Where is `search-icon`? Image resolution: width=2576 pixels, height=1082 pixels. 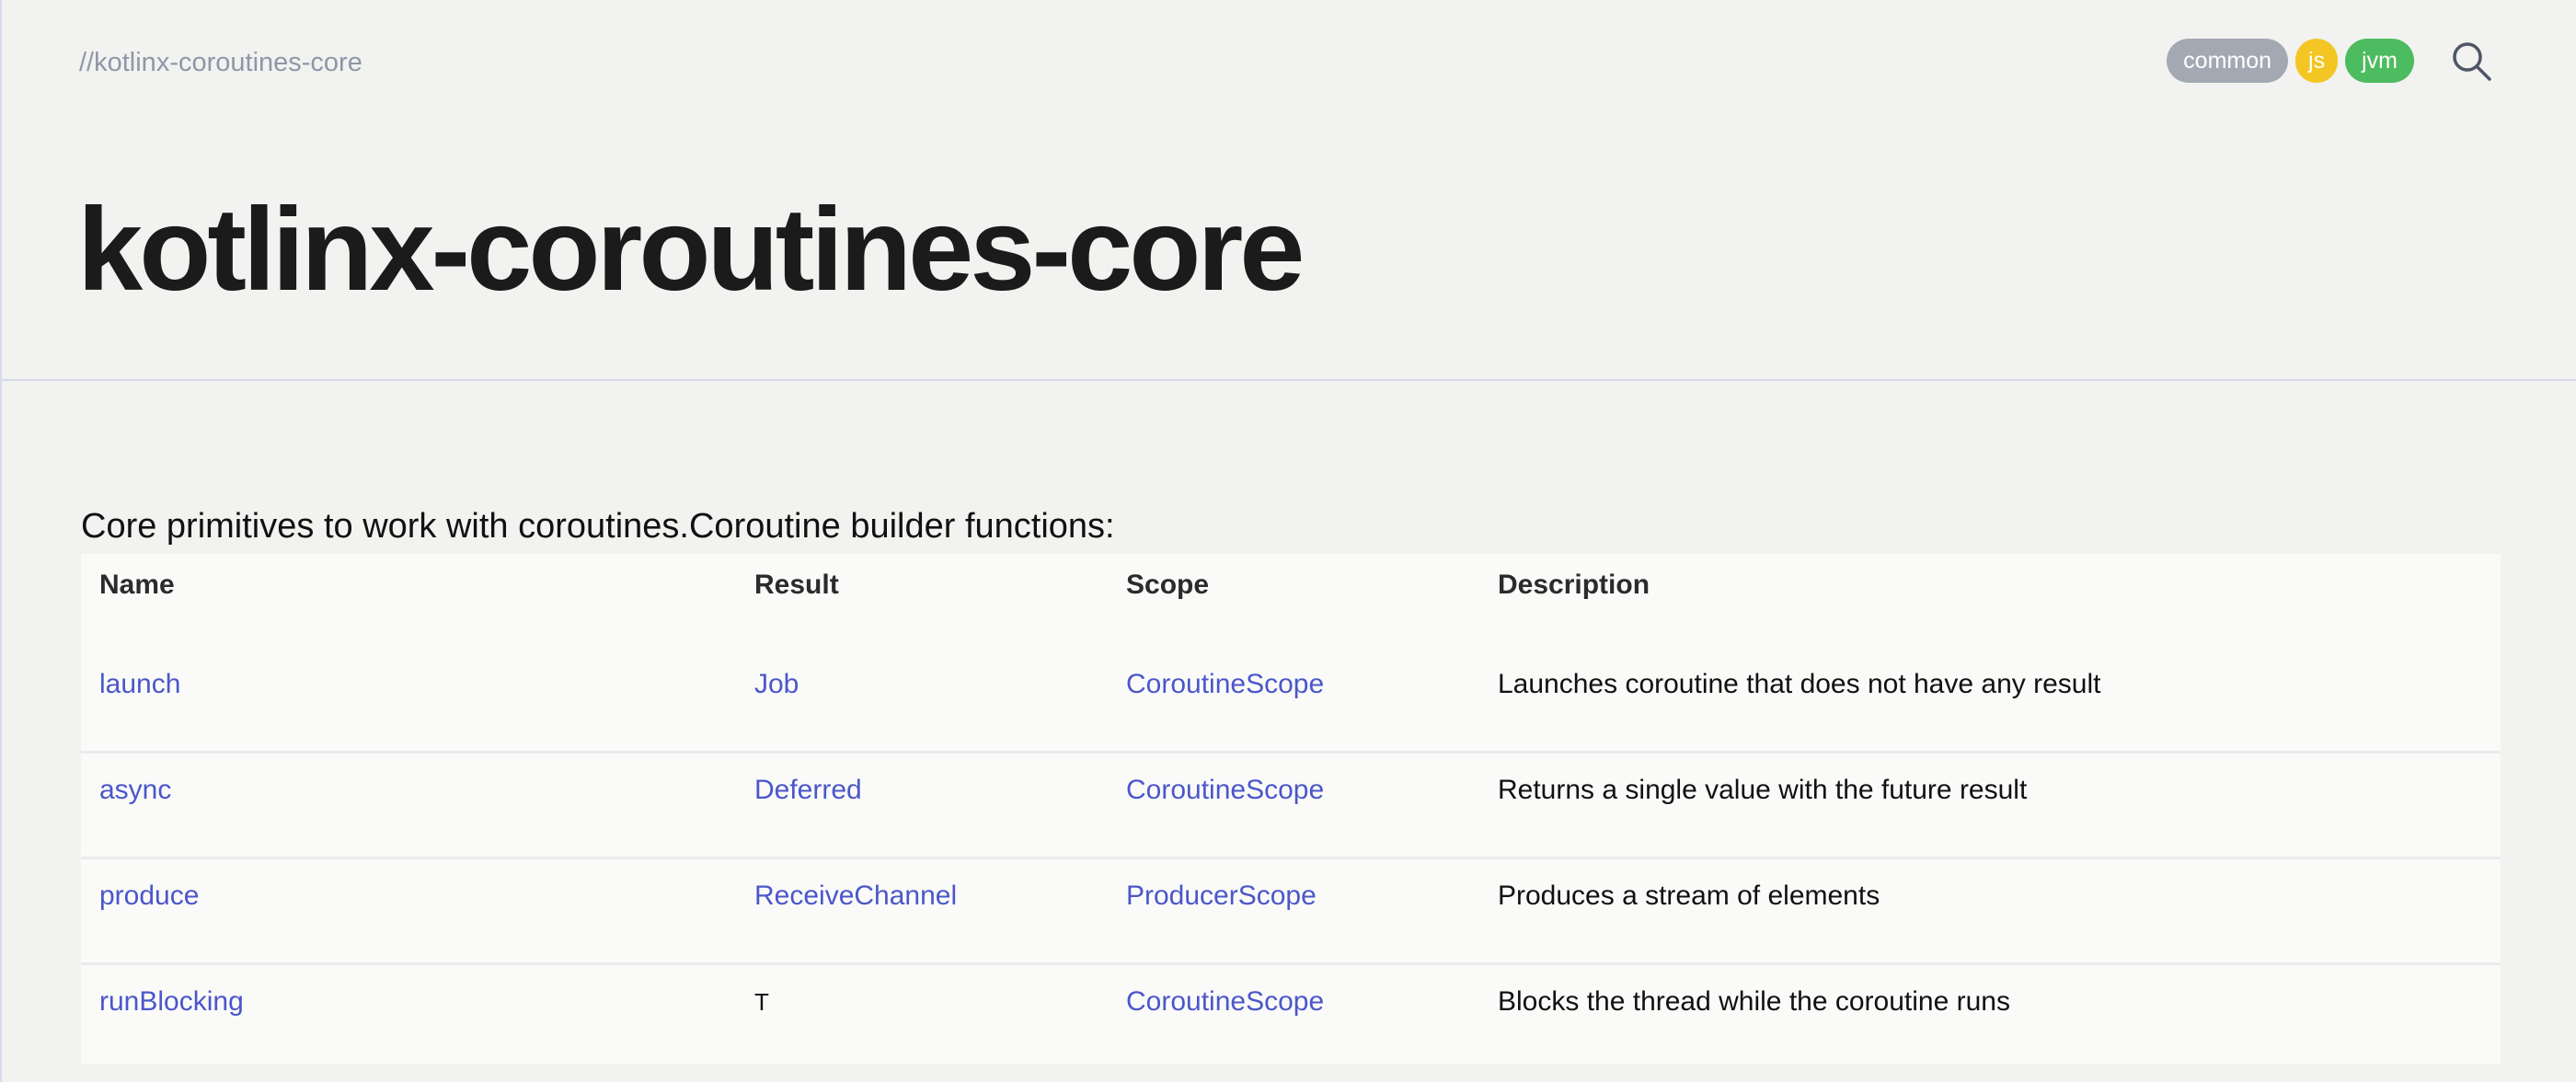 search-icon is located at coordinates (2472, 61).